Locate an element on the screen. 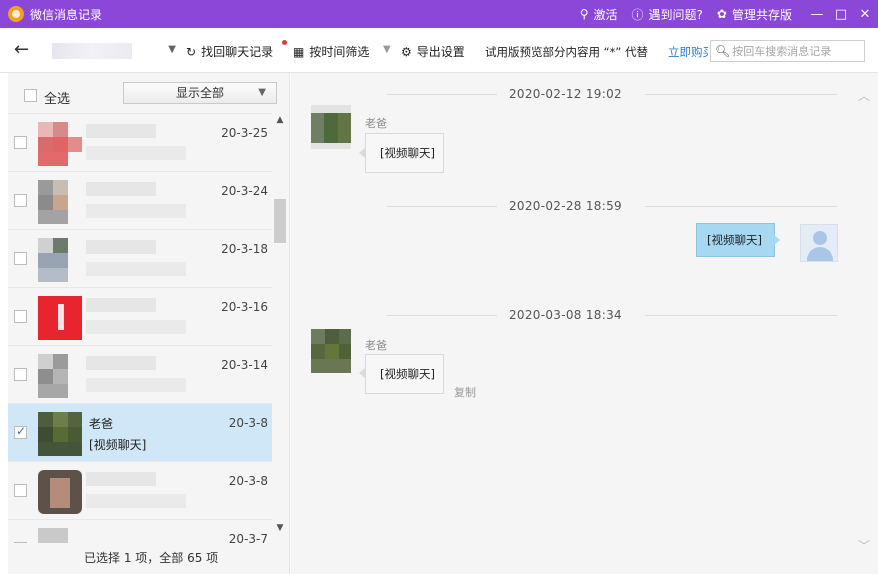 Image resolution: width=878 pixels, height=574 pixels. calendar-icon: ▦ is located at coordinates (299, 51).